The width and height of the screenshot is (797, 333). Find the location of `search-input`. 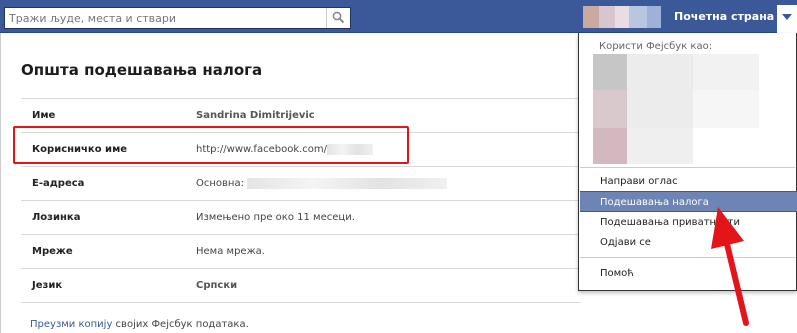

search-input is located at coordinates (166, 18).